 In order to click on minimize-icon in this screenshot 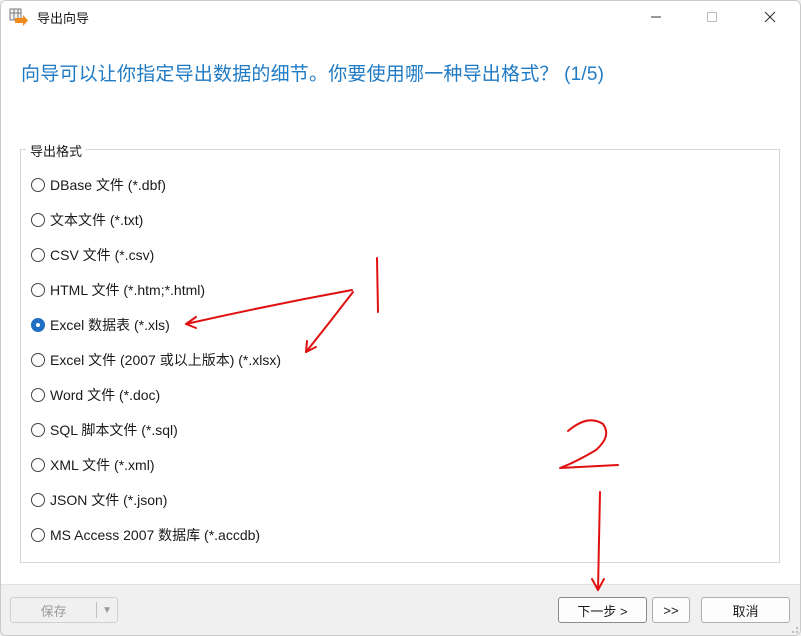, I will do `click(656, 17)`.